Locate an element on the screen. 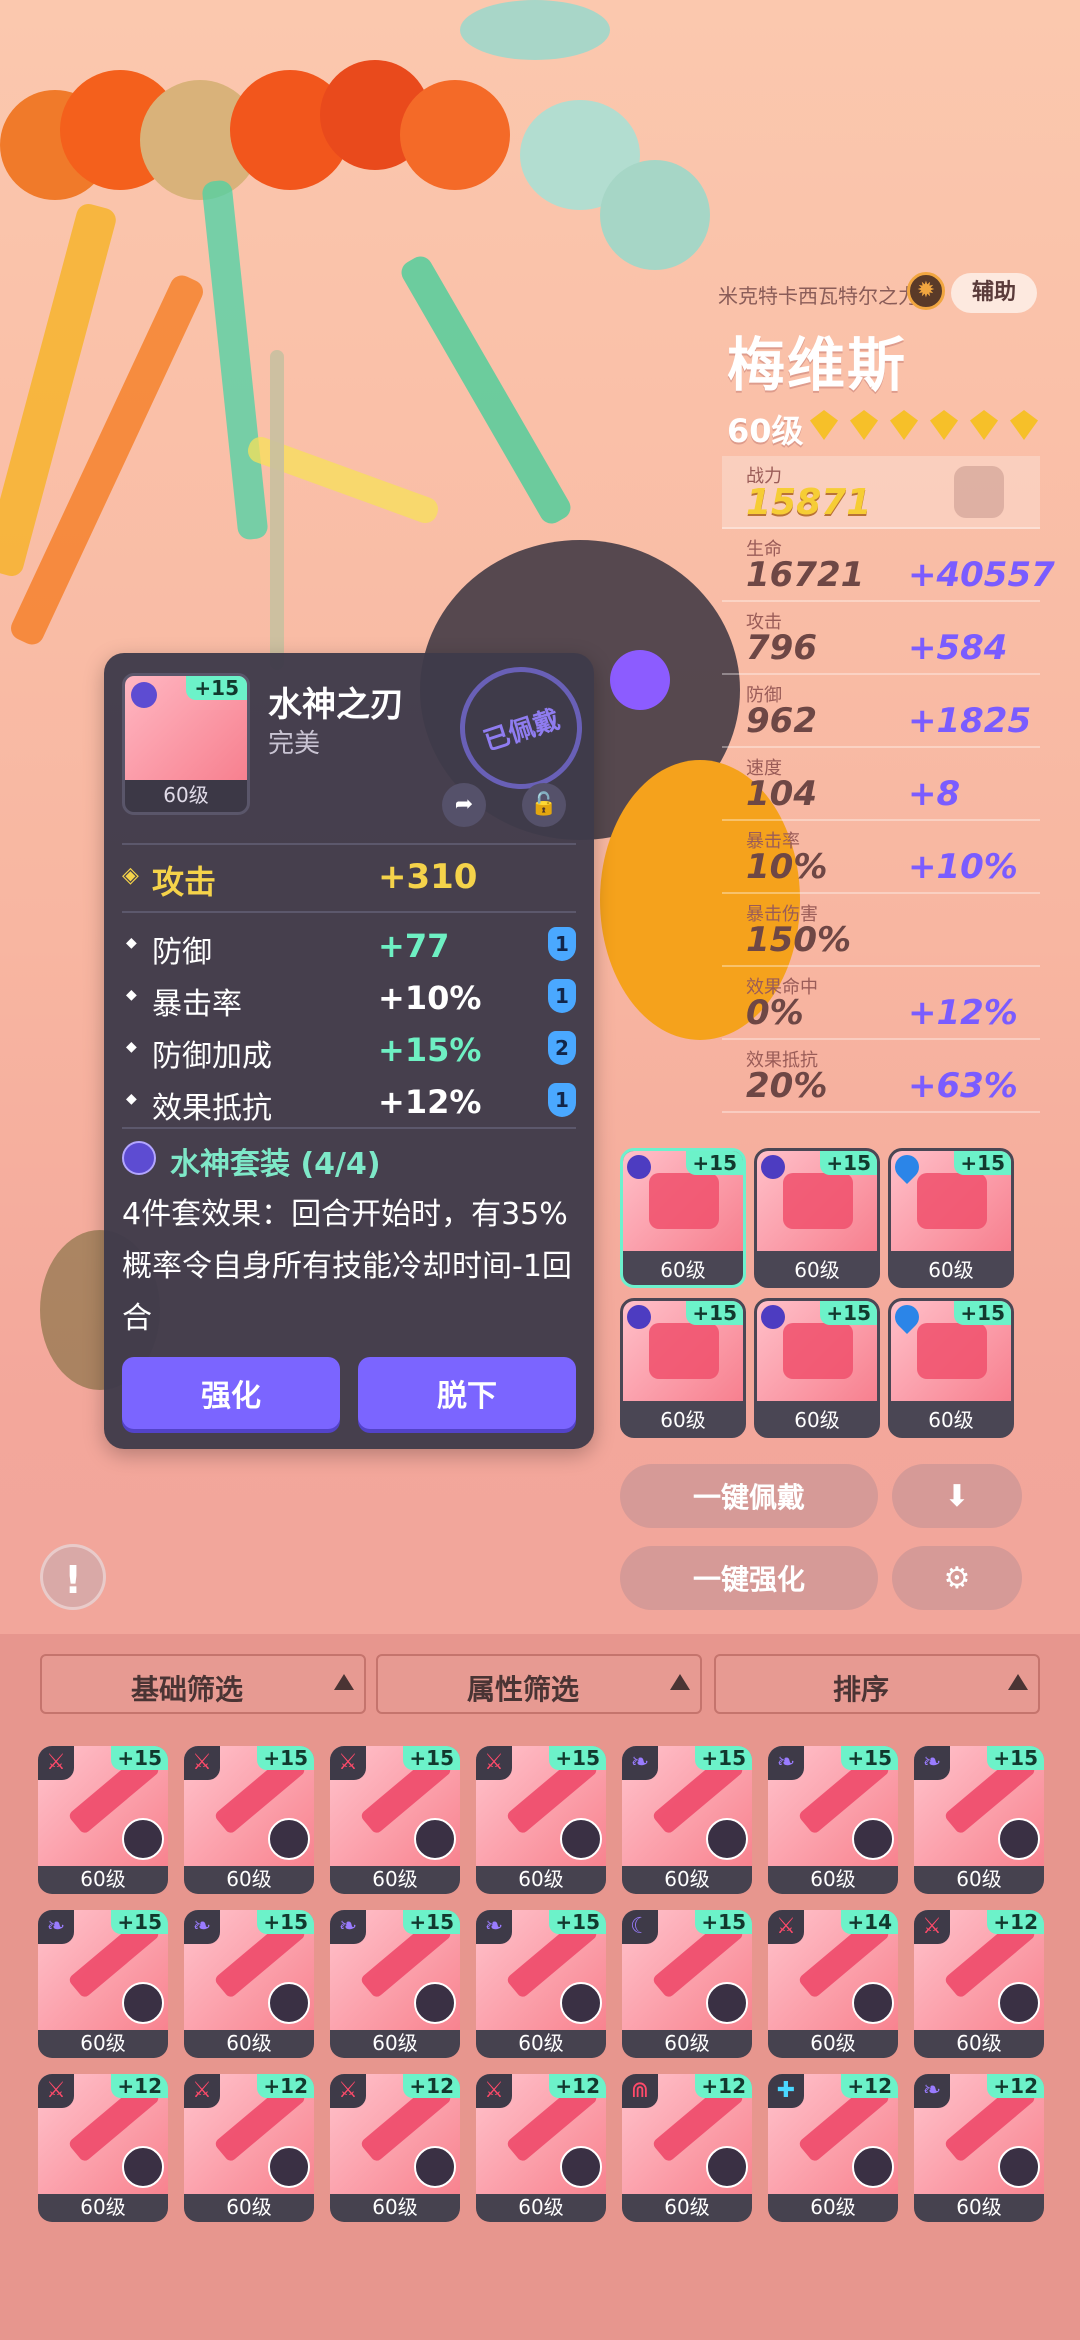 This screenshot has width=1080, height=2340. basic-filter-dropdown: 基础筛选 is located at coordinates (203, 1684).